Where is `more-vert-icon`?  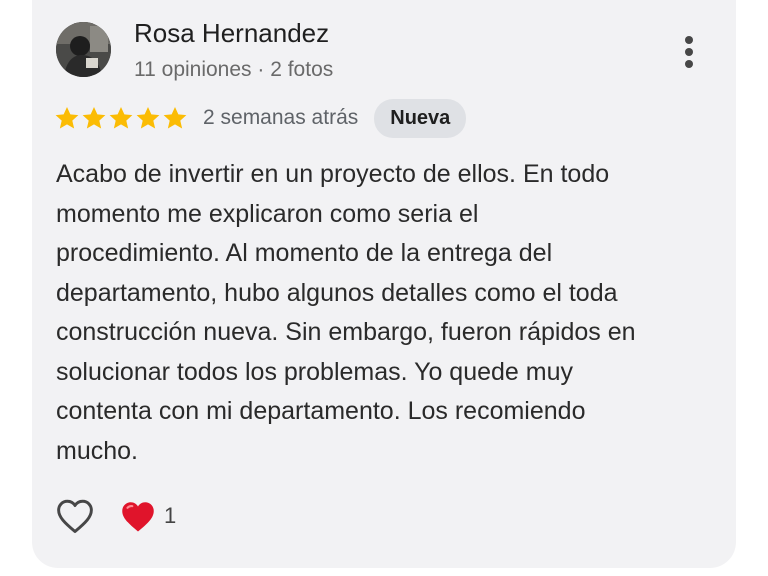
more-vert-icon is located at coordinates (689, 52).